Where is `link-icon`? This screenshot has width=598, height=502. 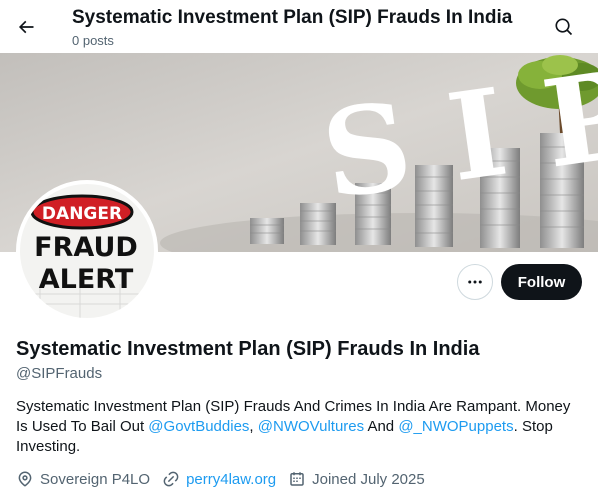 link-icon is located at coordinates (171, 479).